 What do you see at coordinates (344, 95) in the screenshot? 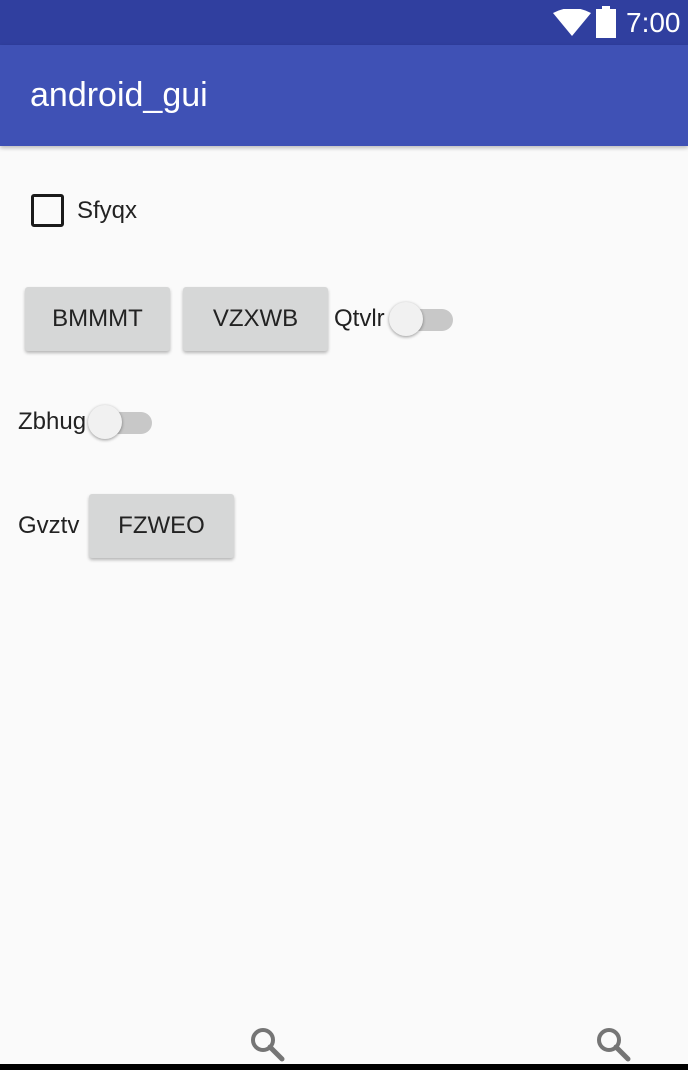
I see `app-bar: android_gui` at bounding box center [344, 95].